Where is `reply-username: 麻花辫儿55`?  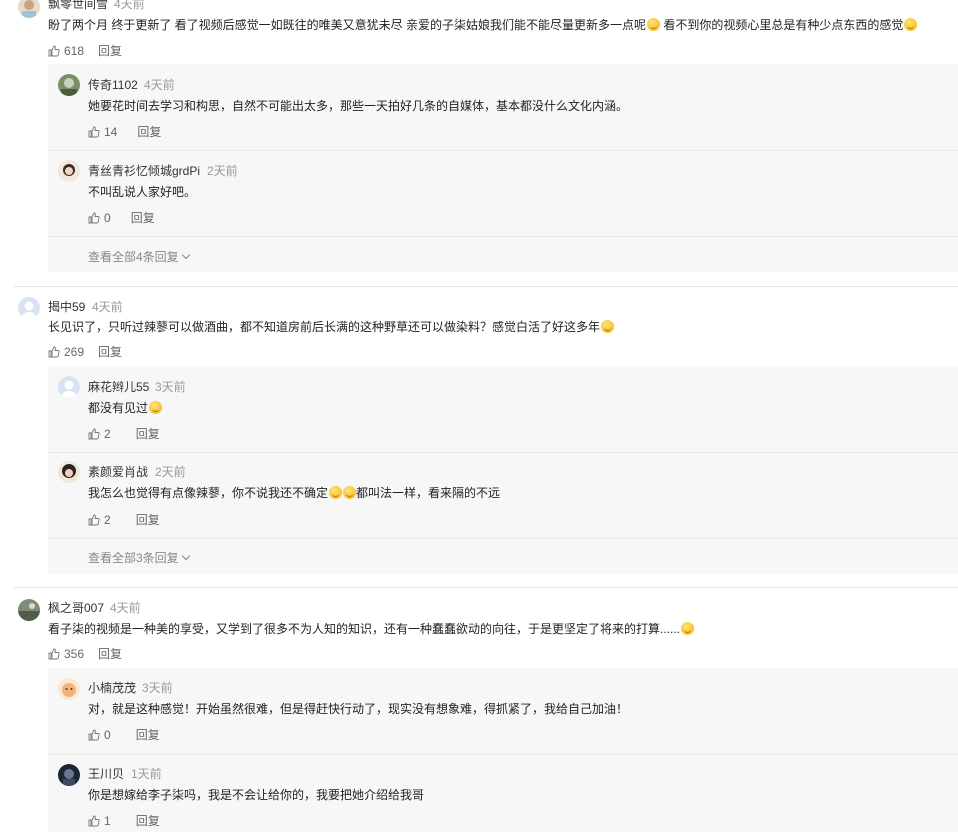
reply-username: 麻花辫儿55 is located at coordinates (118, 386).